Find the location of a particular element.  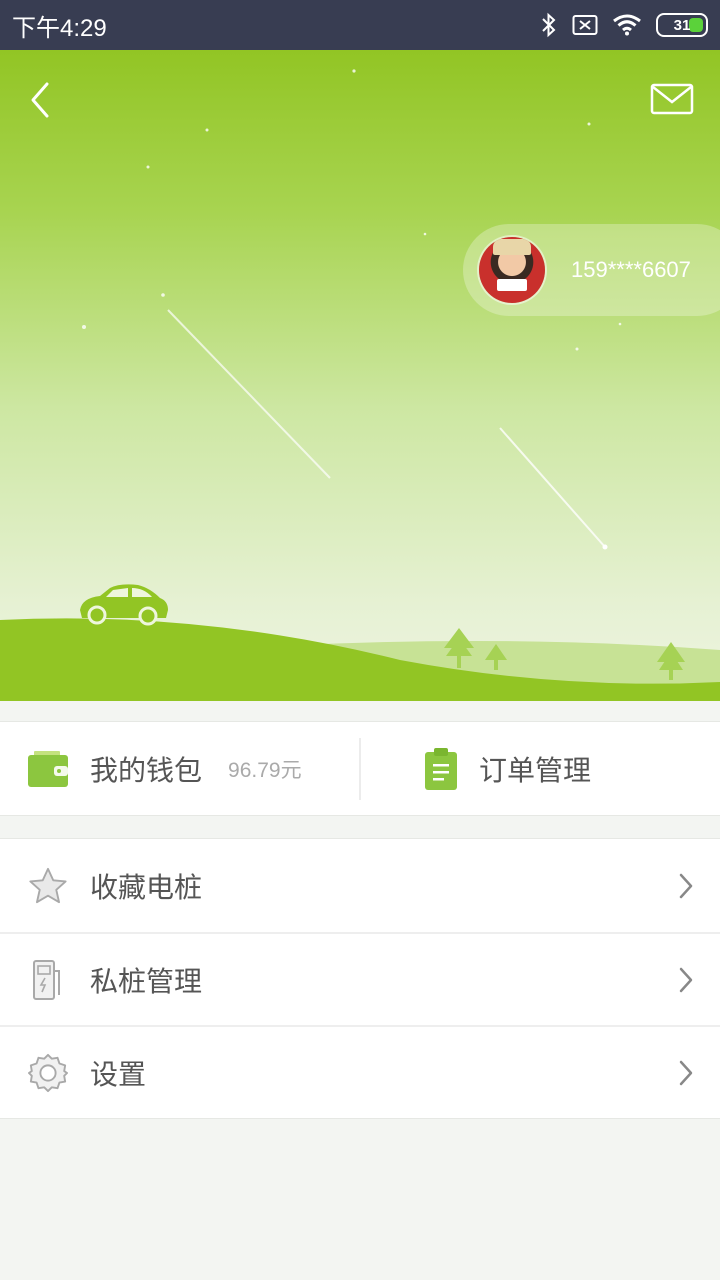

battery-icon: 31 is located at coordinates (682, 25).